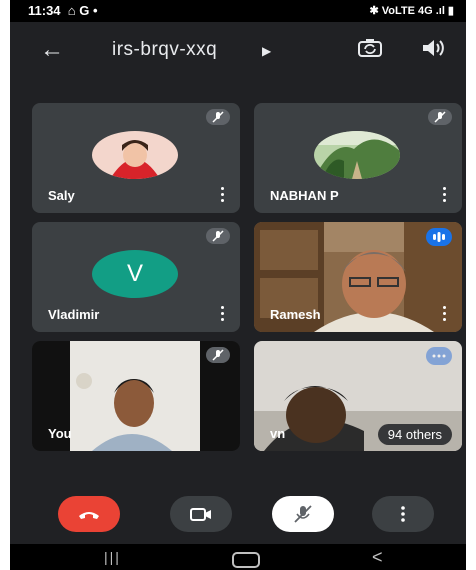 The height and width of the screenshot is (570, 476). What do you see at coordinates (63, 10) in the screenshot?
I see `status-bar-left: 11:34 ⌂ G •` at bounding box center [63, 10].